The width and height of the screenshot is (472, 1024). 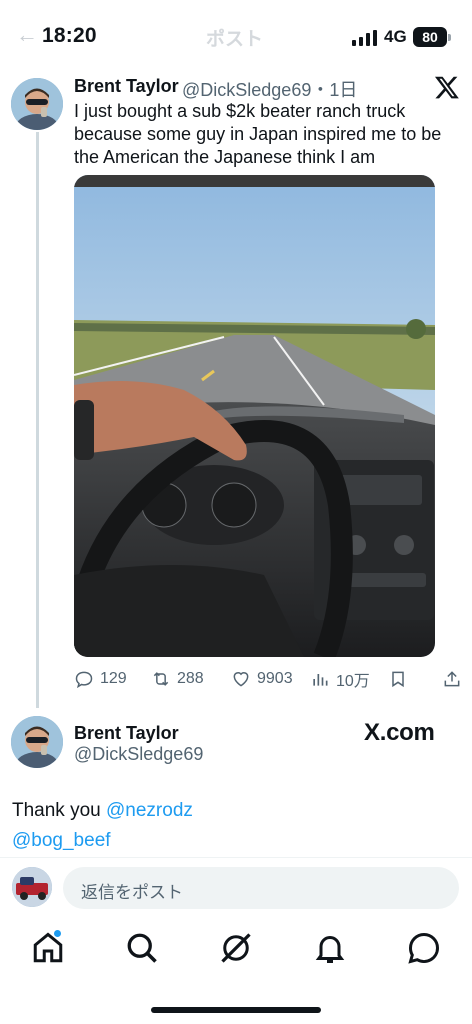 I want to click on reply-count: 129, so click(x=113, y=678).